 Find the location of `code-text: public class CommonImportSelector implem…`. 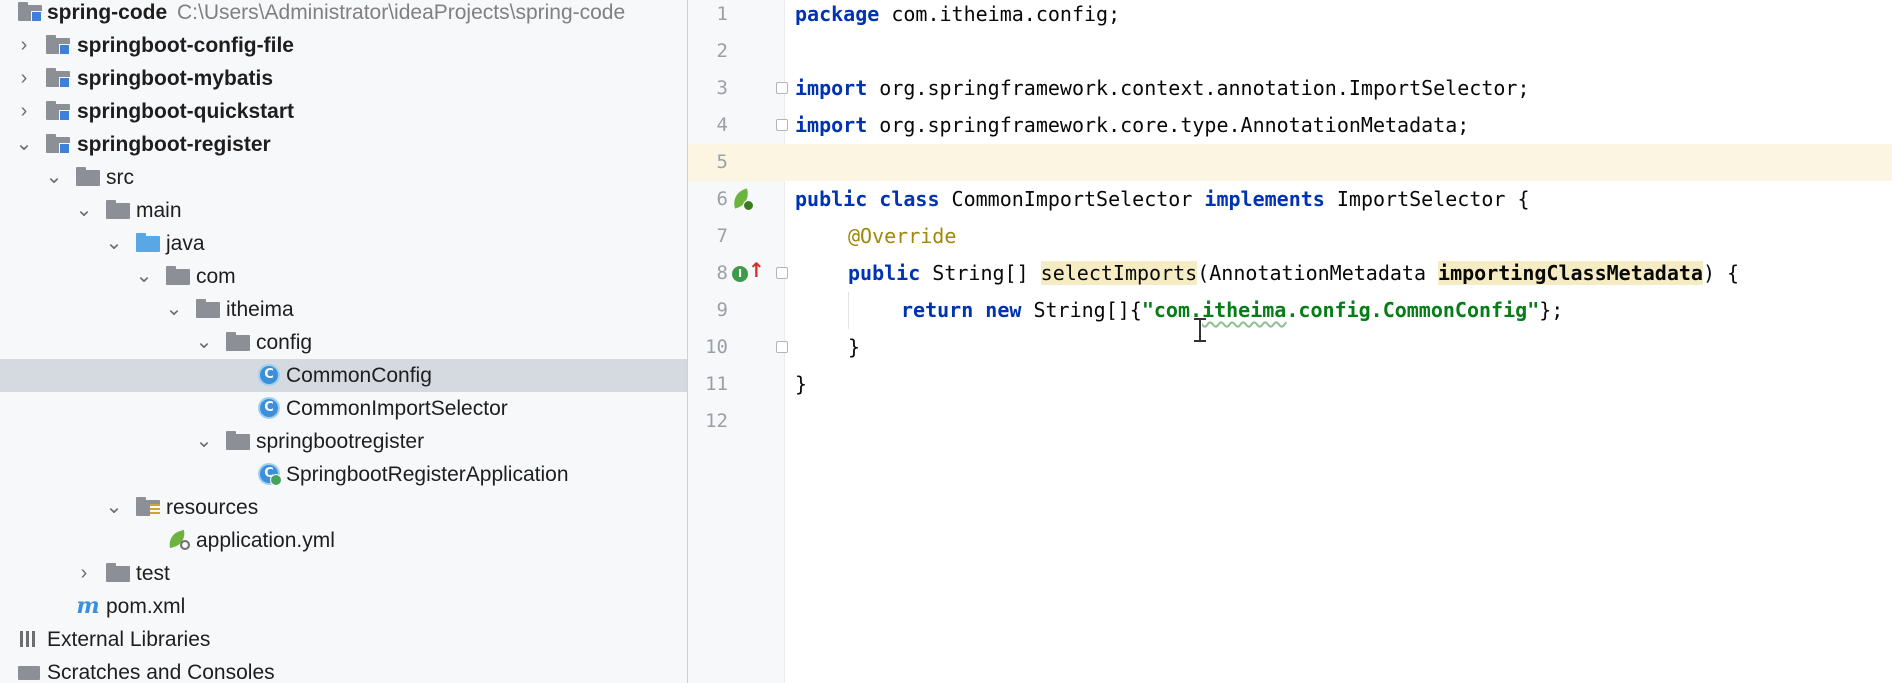

code-text: public class CommonImportSelector implem… is located at coordinates (1162, 199).